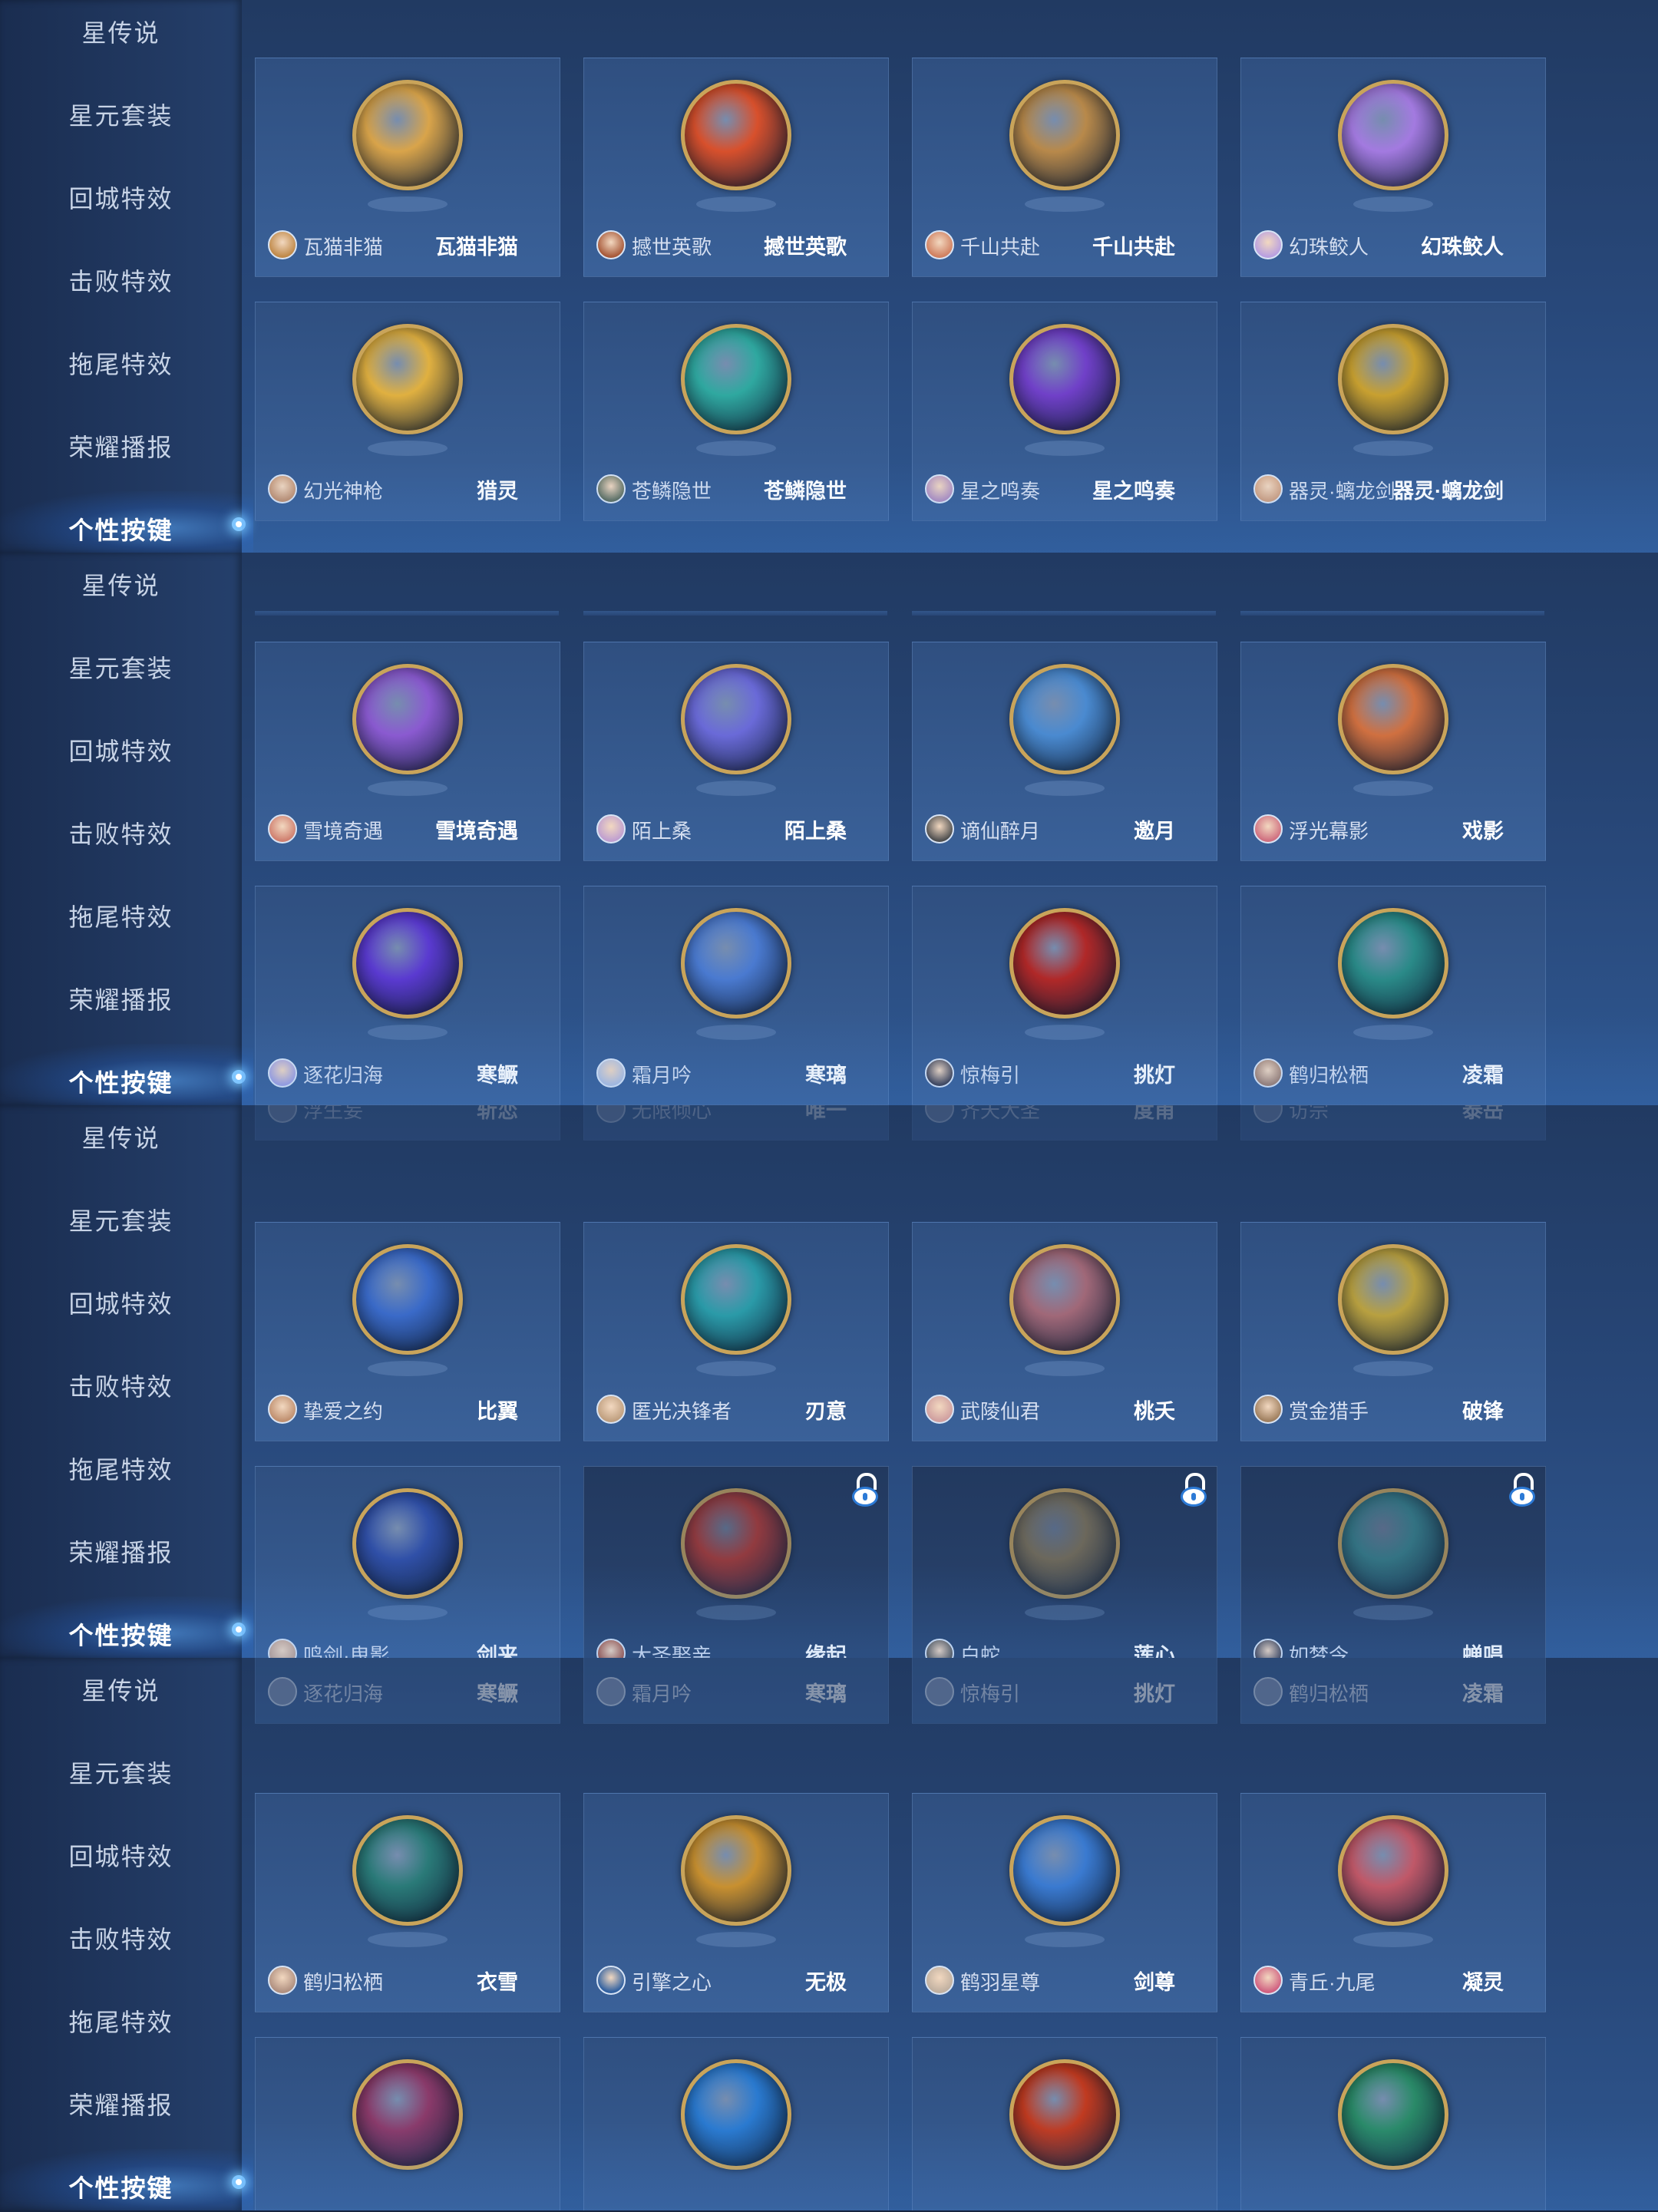 The width and height of the screenshot is (1658, 2212). I want to click on hero-name: 如梦令, so click(1319, 1651).